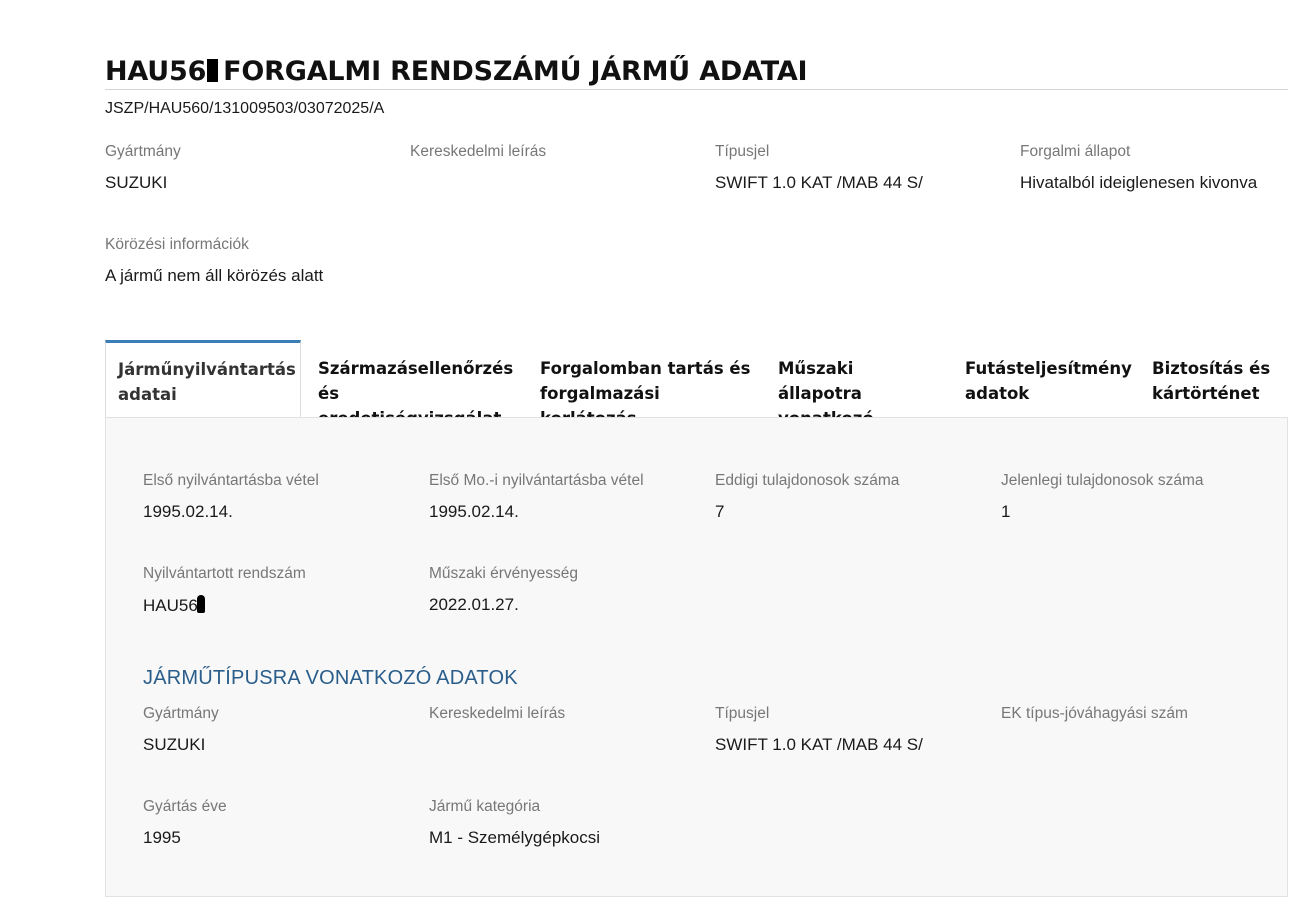  What do you see at coordinates (503, 590) in the screenshot?
I see `field-muszaki-ervenyesseg: Műszaki érvényesség 2022.01.27.` at bounding box center [503, 590].